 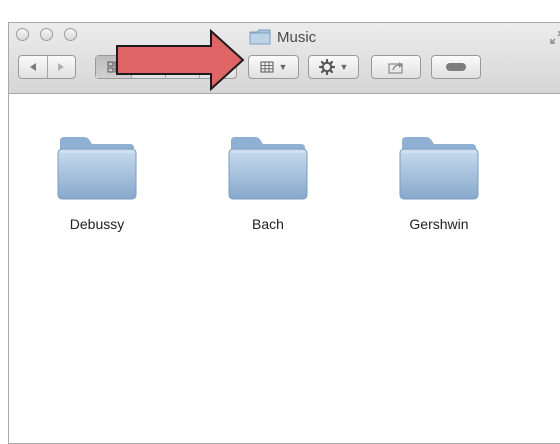 I want to click on file-item: Bach, so click(x=268, y=182).